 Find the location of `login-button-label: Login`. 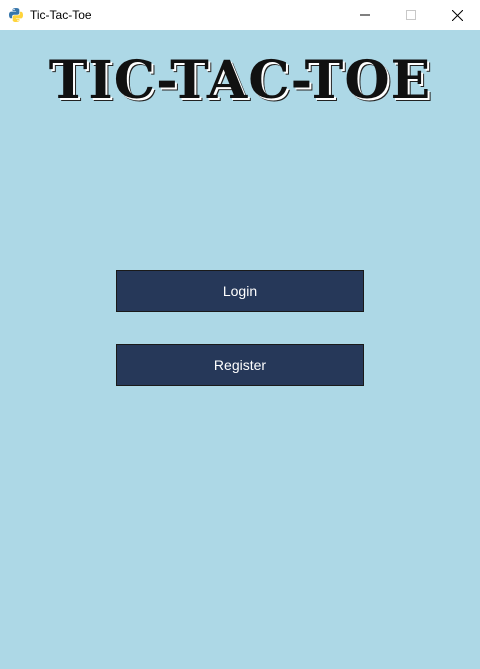

login-button-label: Login is located at coordinates (240, 291).